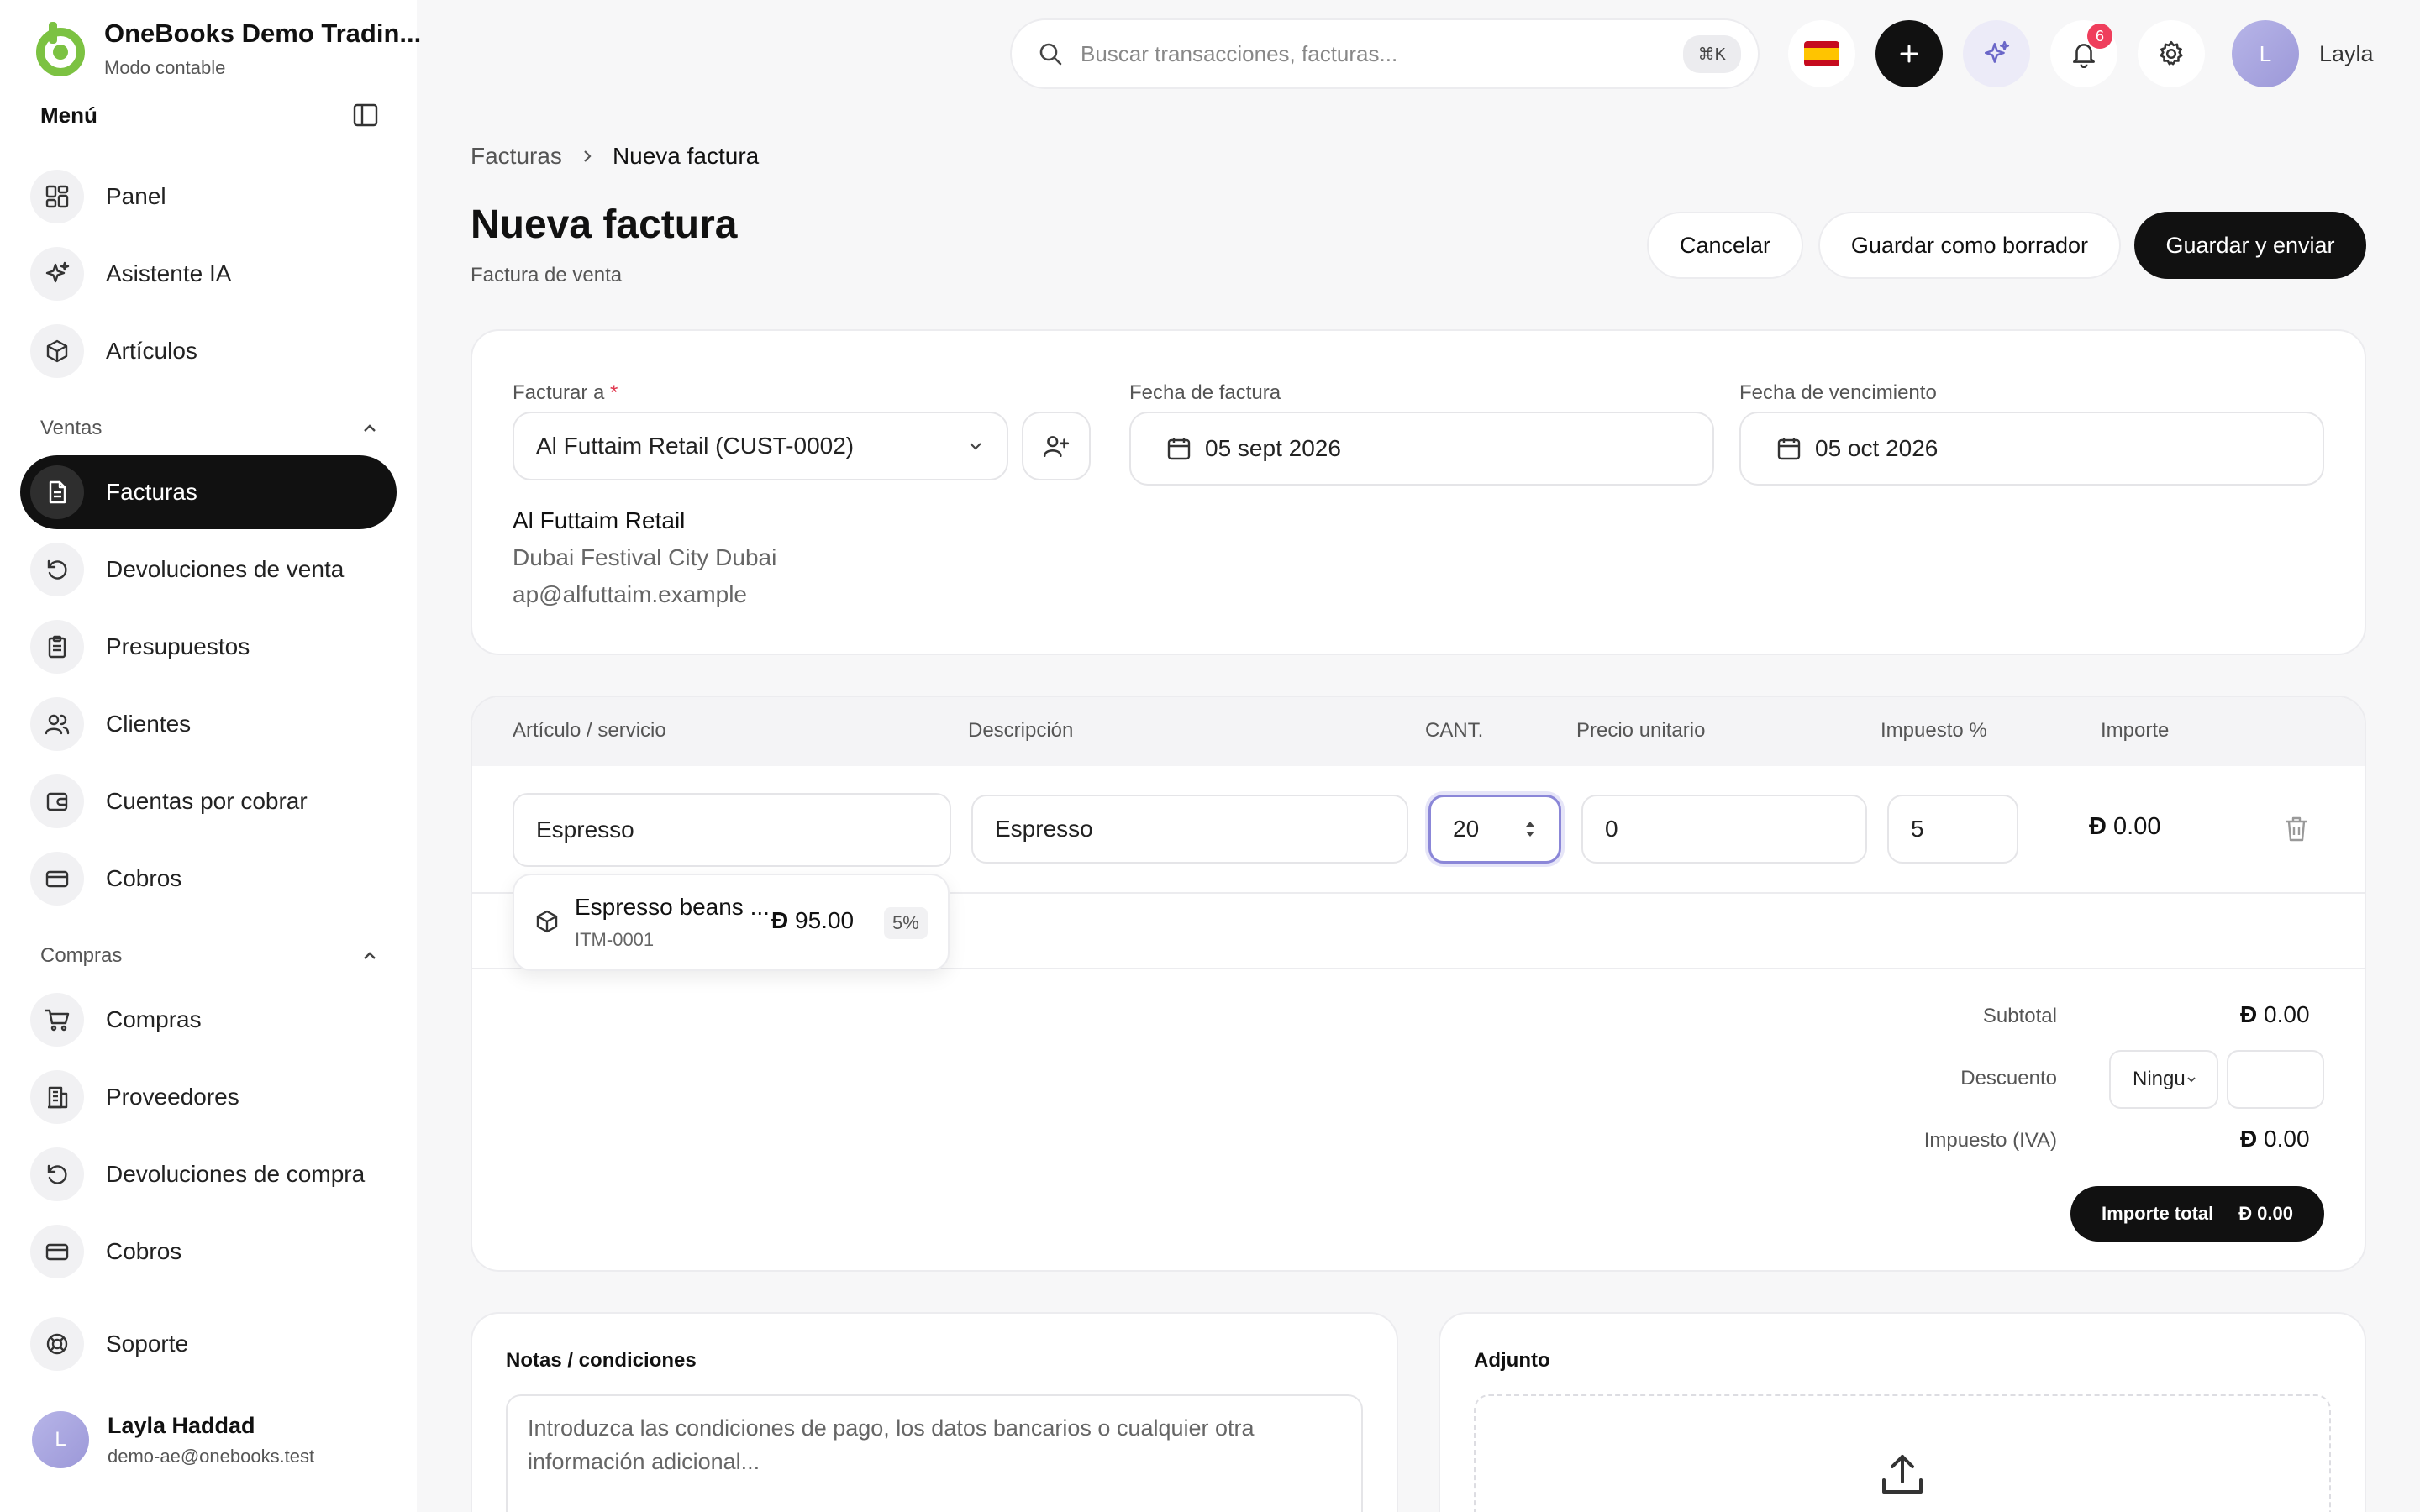  Describe the element at coordinates (71, 428) in the screenshot. I see `sidebar-section-ventas: Ventas` at that location.